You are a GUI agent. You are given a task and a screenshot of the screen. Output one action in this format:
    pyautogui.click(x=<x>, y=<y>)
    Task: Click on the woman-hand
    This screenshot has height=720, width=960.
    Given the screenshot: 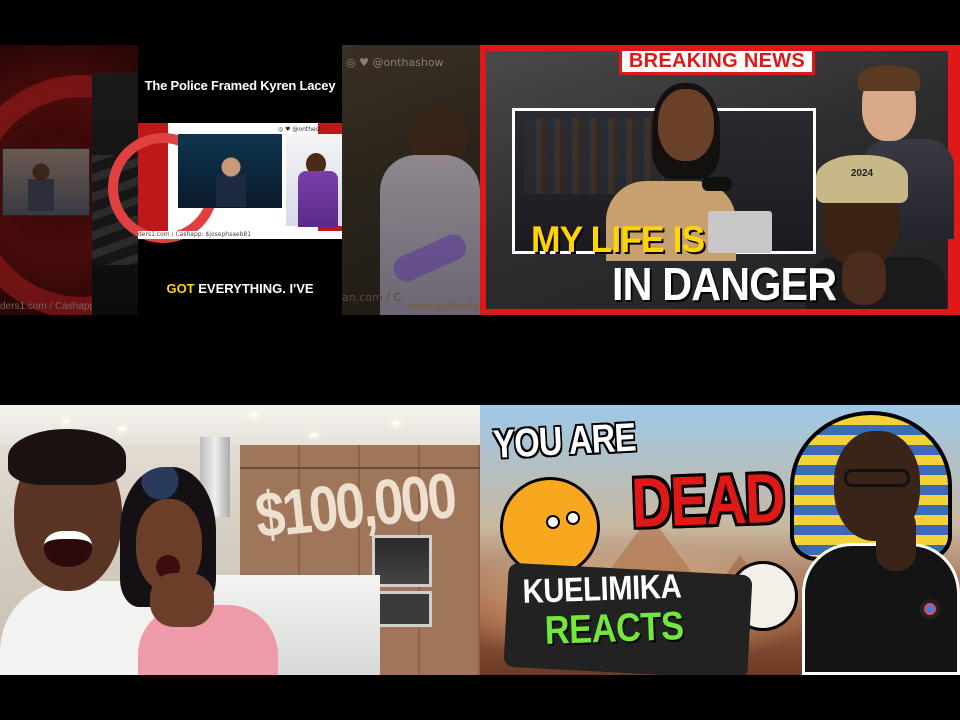 What is the action you would take?
    pyautogui.click(x=182, y=600)
    